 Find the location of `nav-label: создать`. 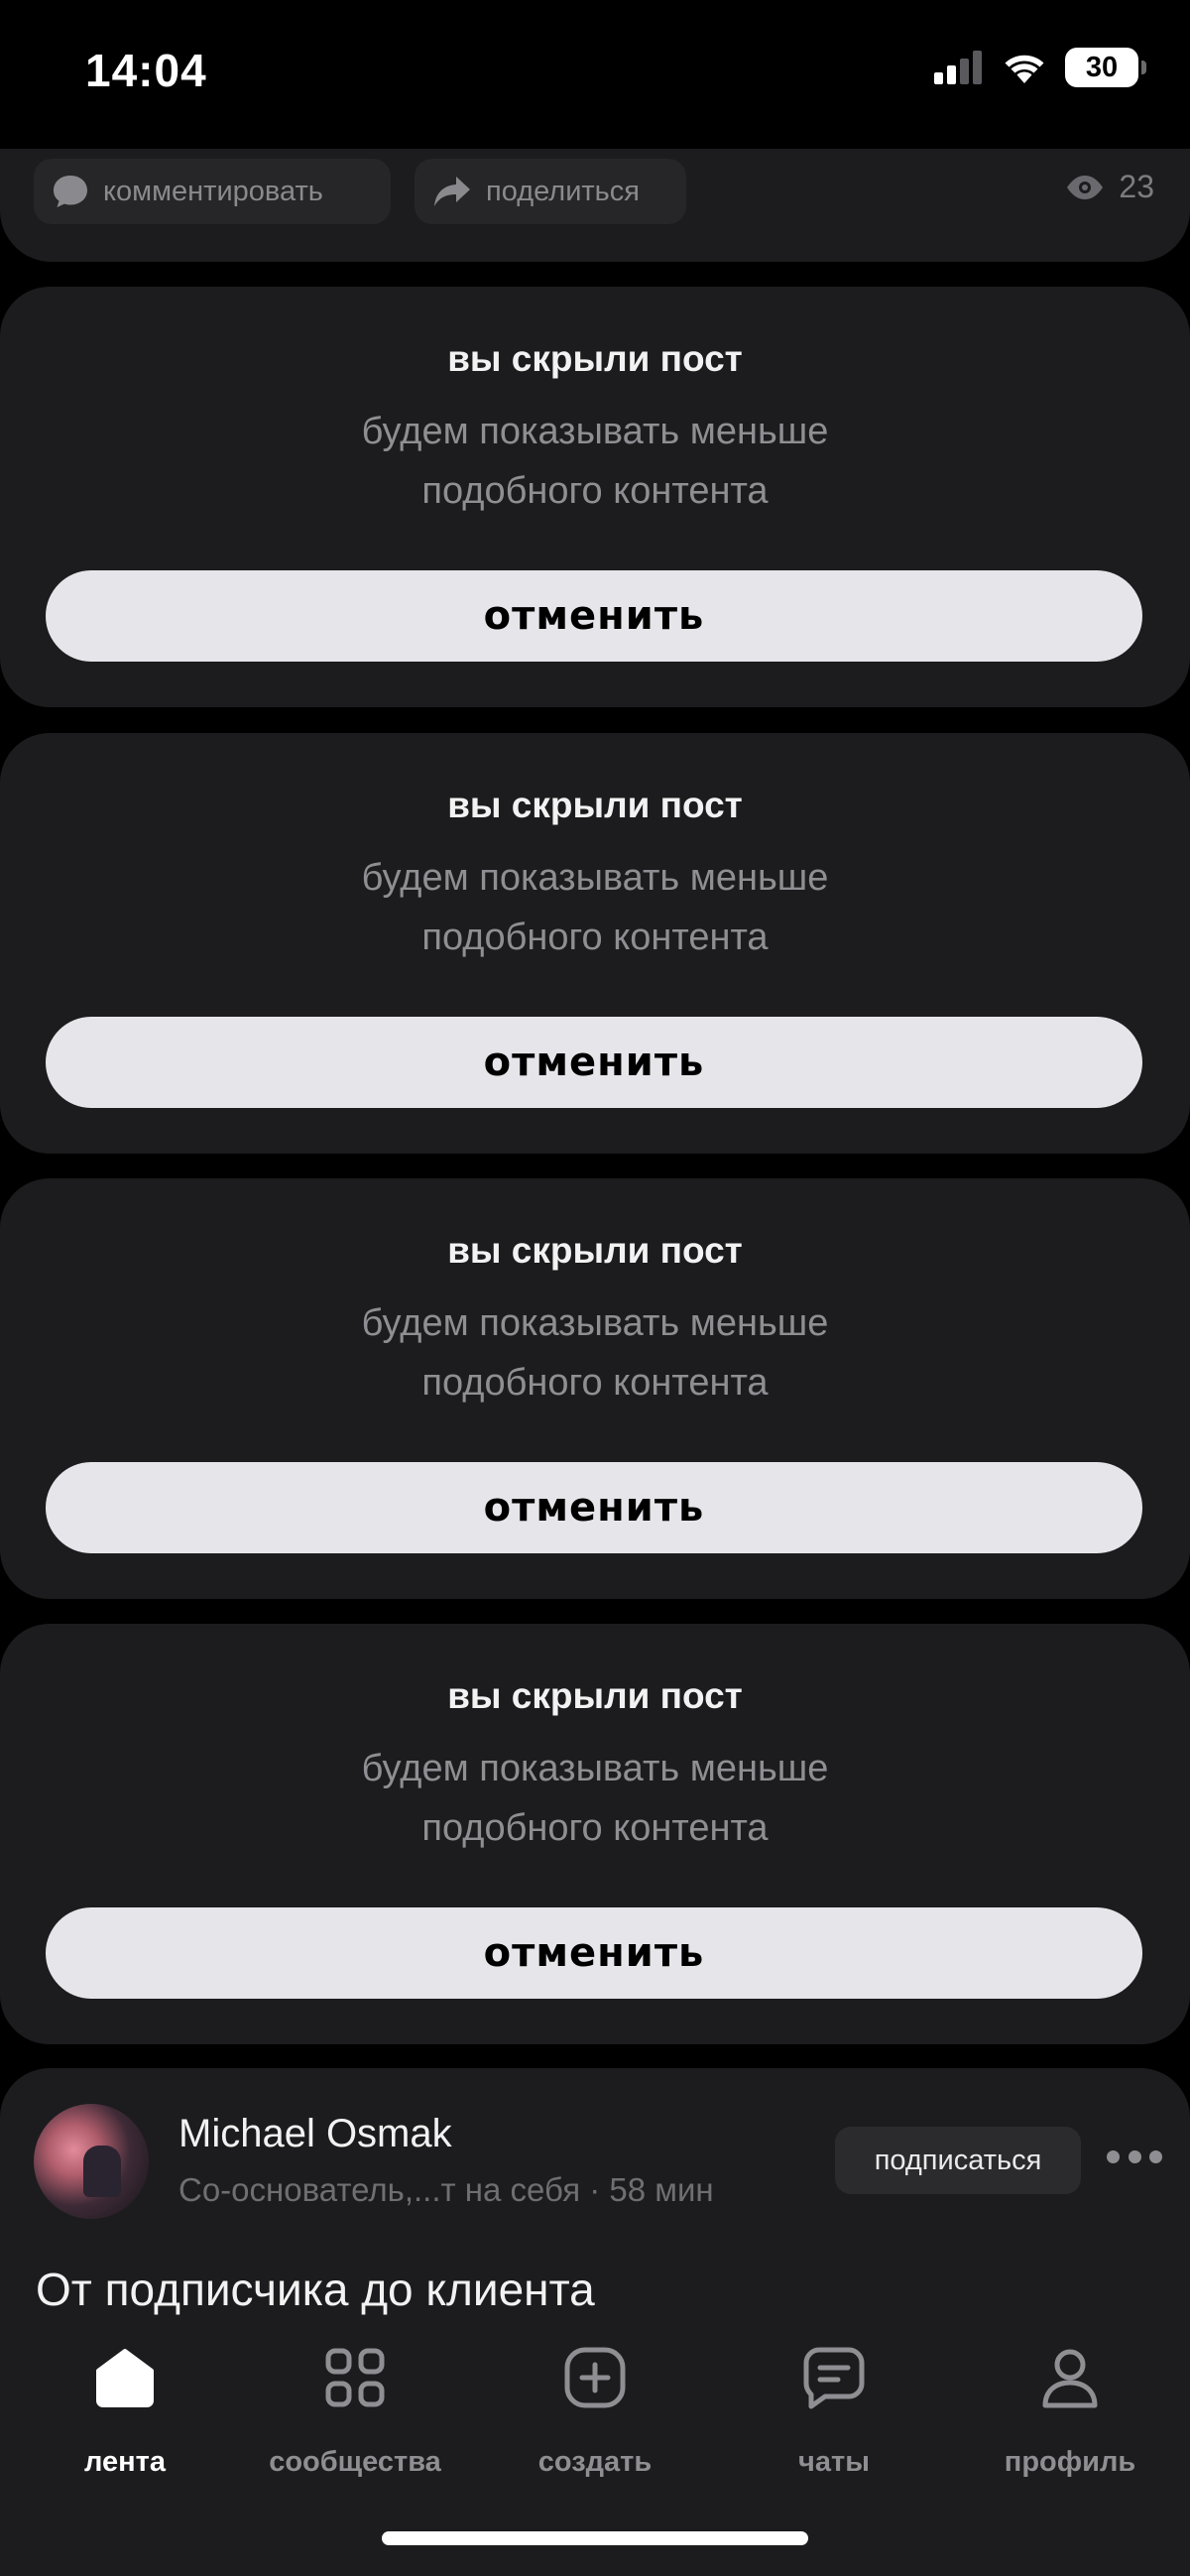

nav-label: создать is located at coordinates (595, 2462).